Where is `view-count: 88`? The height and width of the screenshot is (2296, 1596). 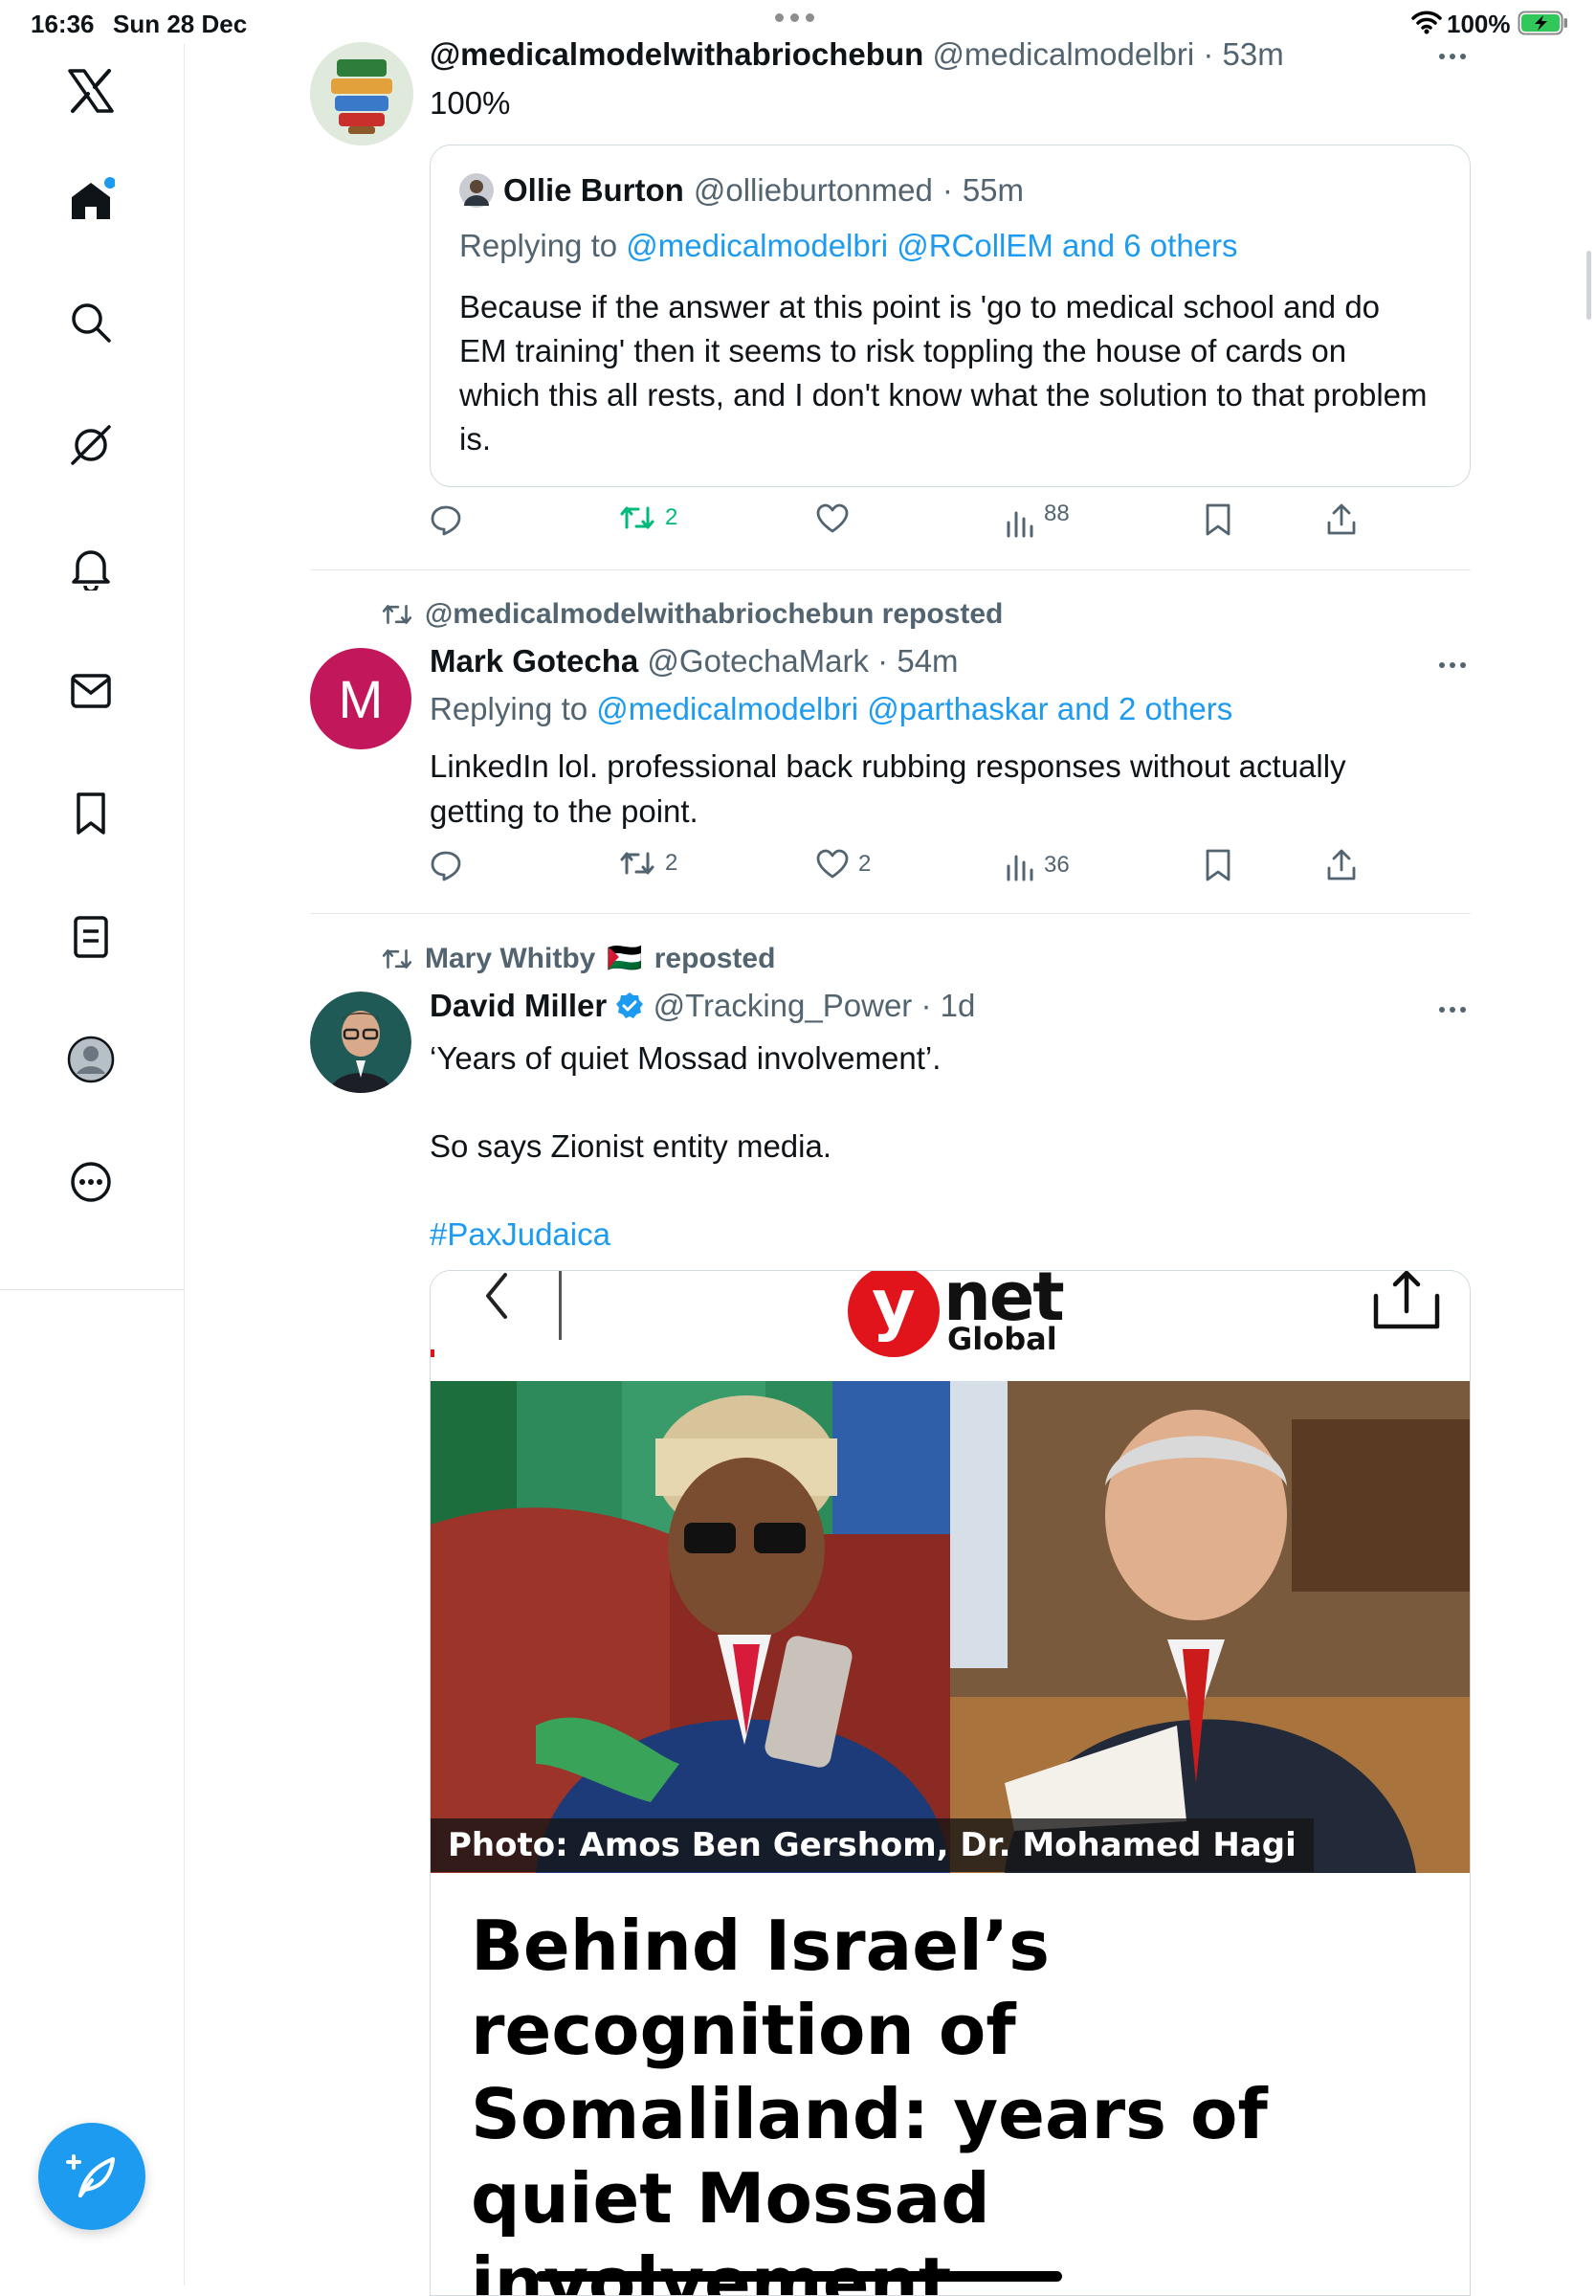
view-count: 88 is located at coordinates (1057, 513).